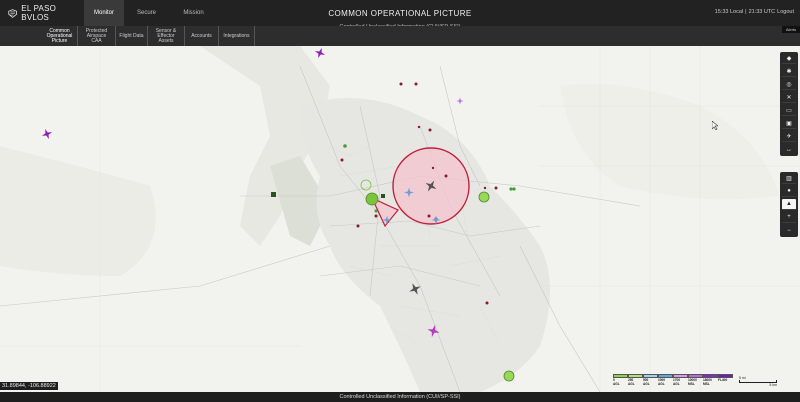  I want to click on mouse-cursor-icon, so click(715, 125).